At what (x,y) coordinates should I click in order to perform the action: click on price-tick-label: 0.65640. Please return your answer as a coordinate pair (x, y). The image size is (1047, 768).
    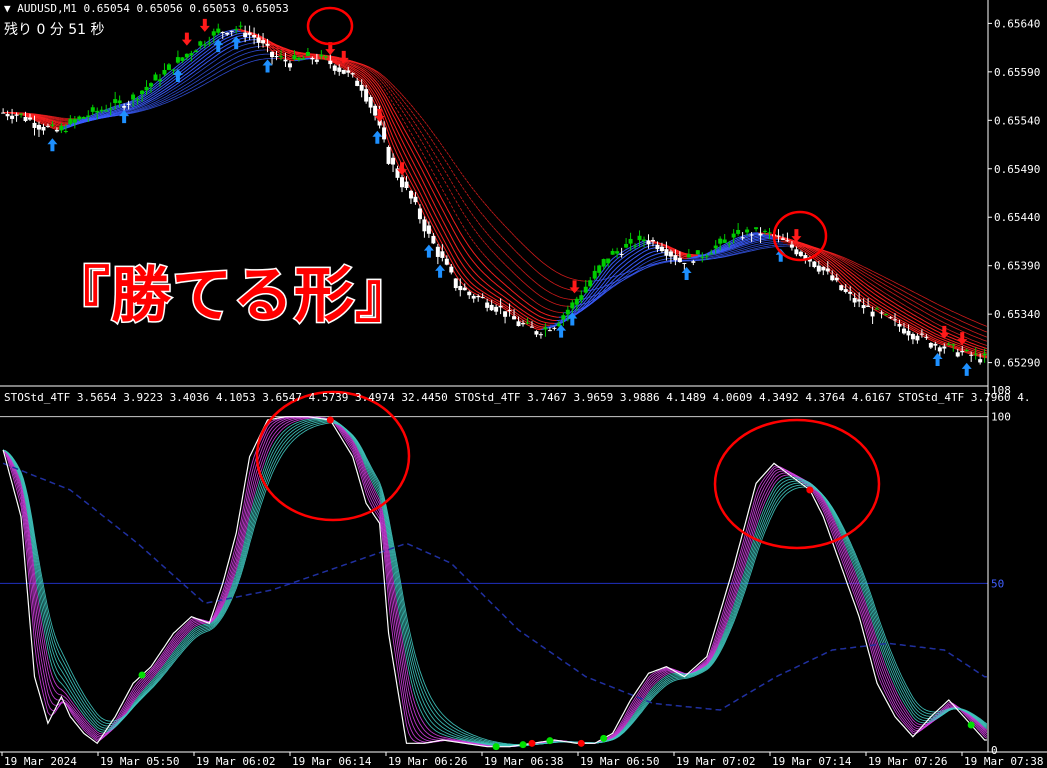
    Looking at the image, I should click on (1017, 23).